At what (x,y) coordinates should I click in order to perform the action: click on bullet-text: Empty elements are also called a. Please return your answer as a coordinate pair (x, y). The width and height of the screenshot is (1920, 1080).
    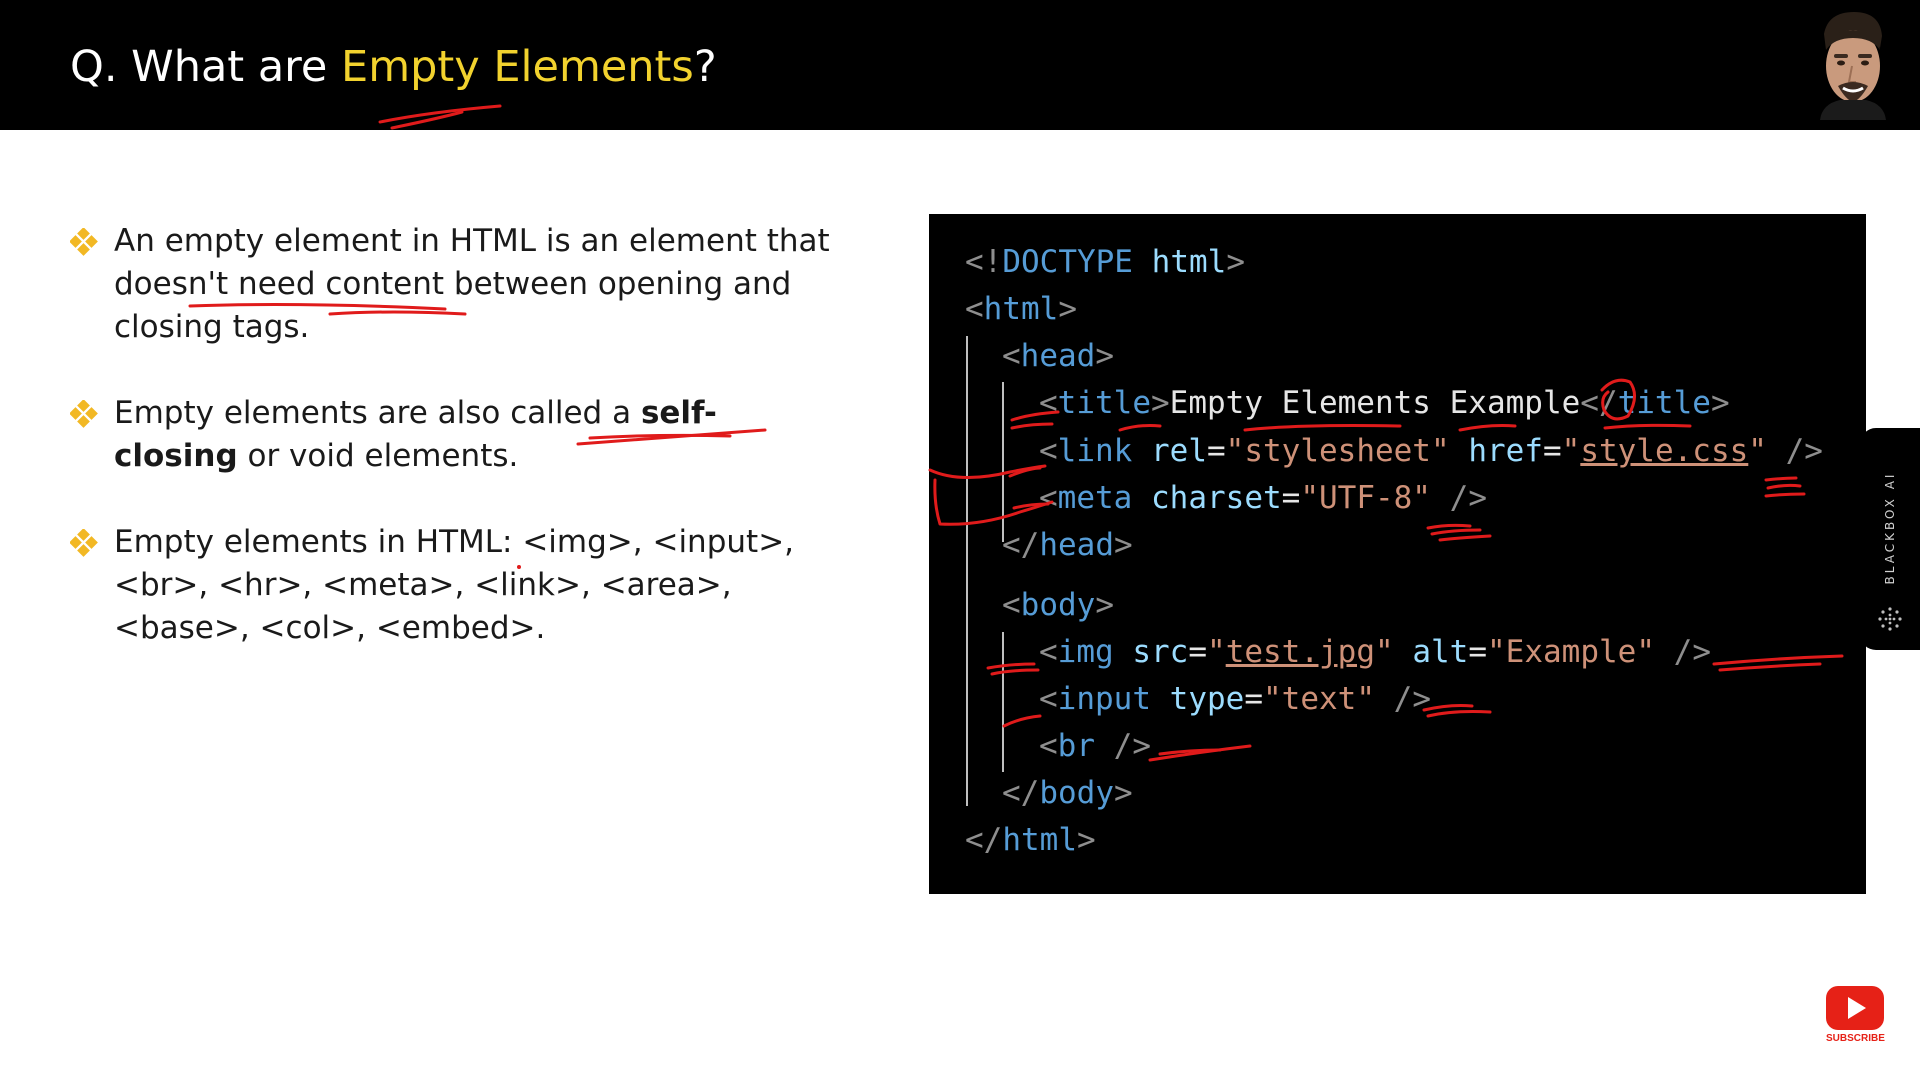
    Looking at the image, I should click on (377, 413).